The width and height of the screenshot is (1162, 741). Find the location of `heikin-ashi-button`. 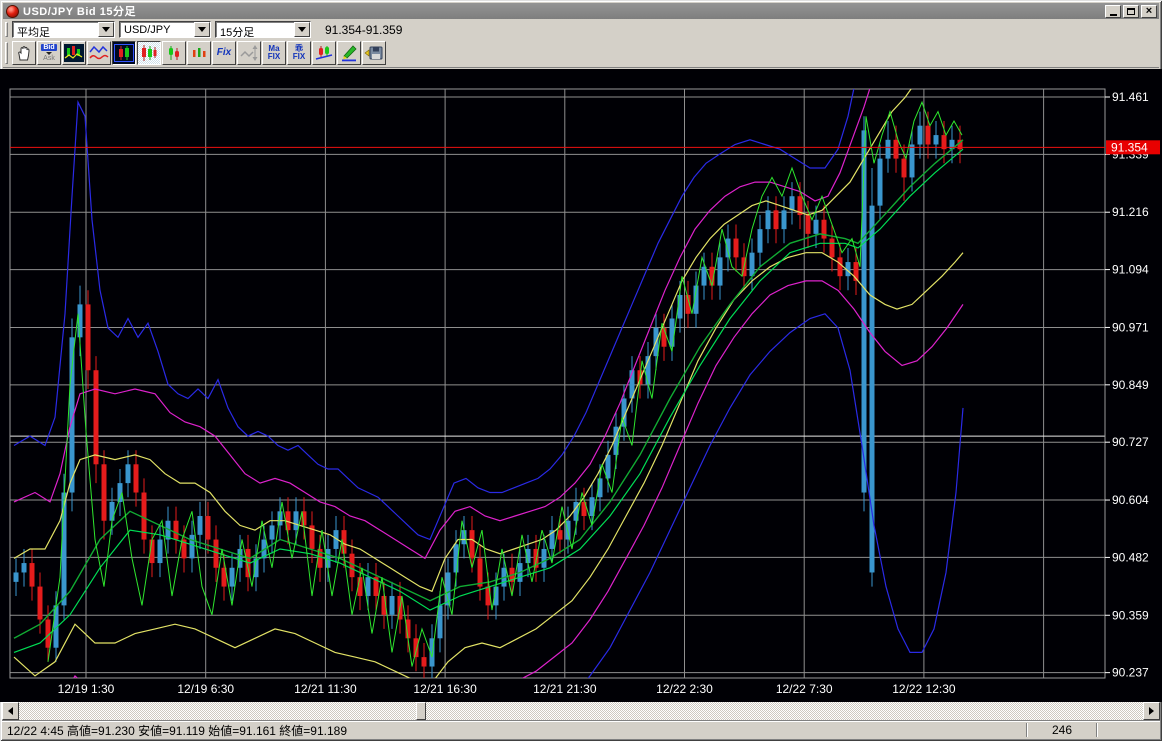

heikin-ashi-button is located at coordinates (149, 53).